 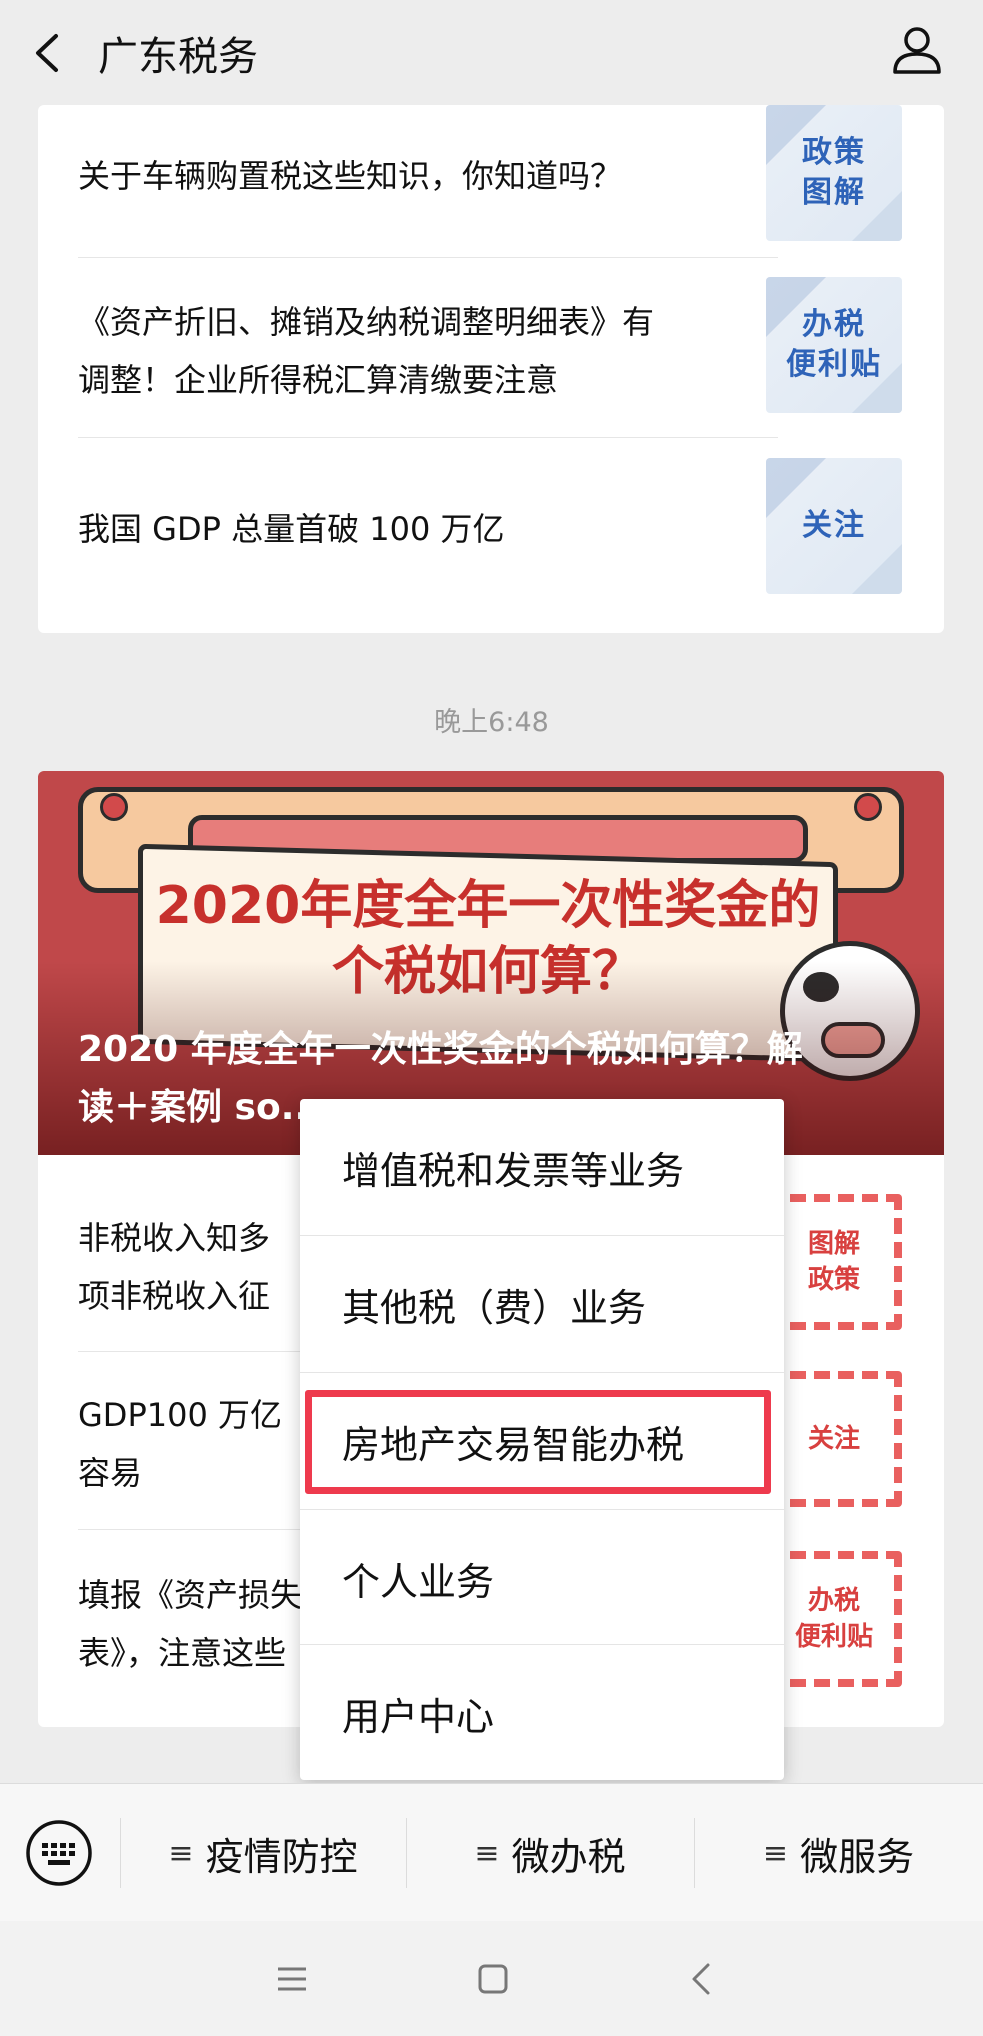 I want to click on highlight-annotation, so click(x=538, y=1442).